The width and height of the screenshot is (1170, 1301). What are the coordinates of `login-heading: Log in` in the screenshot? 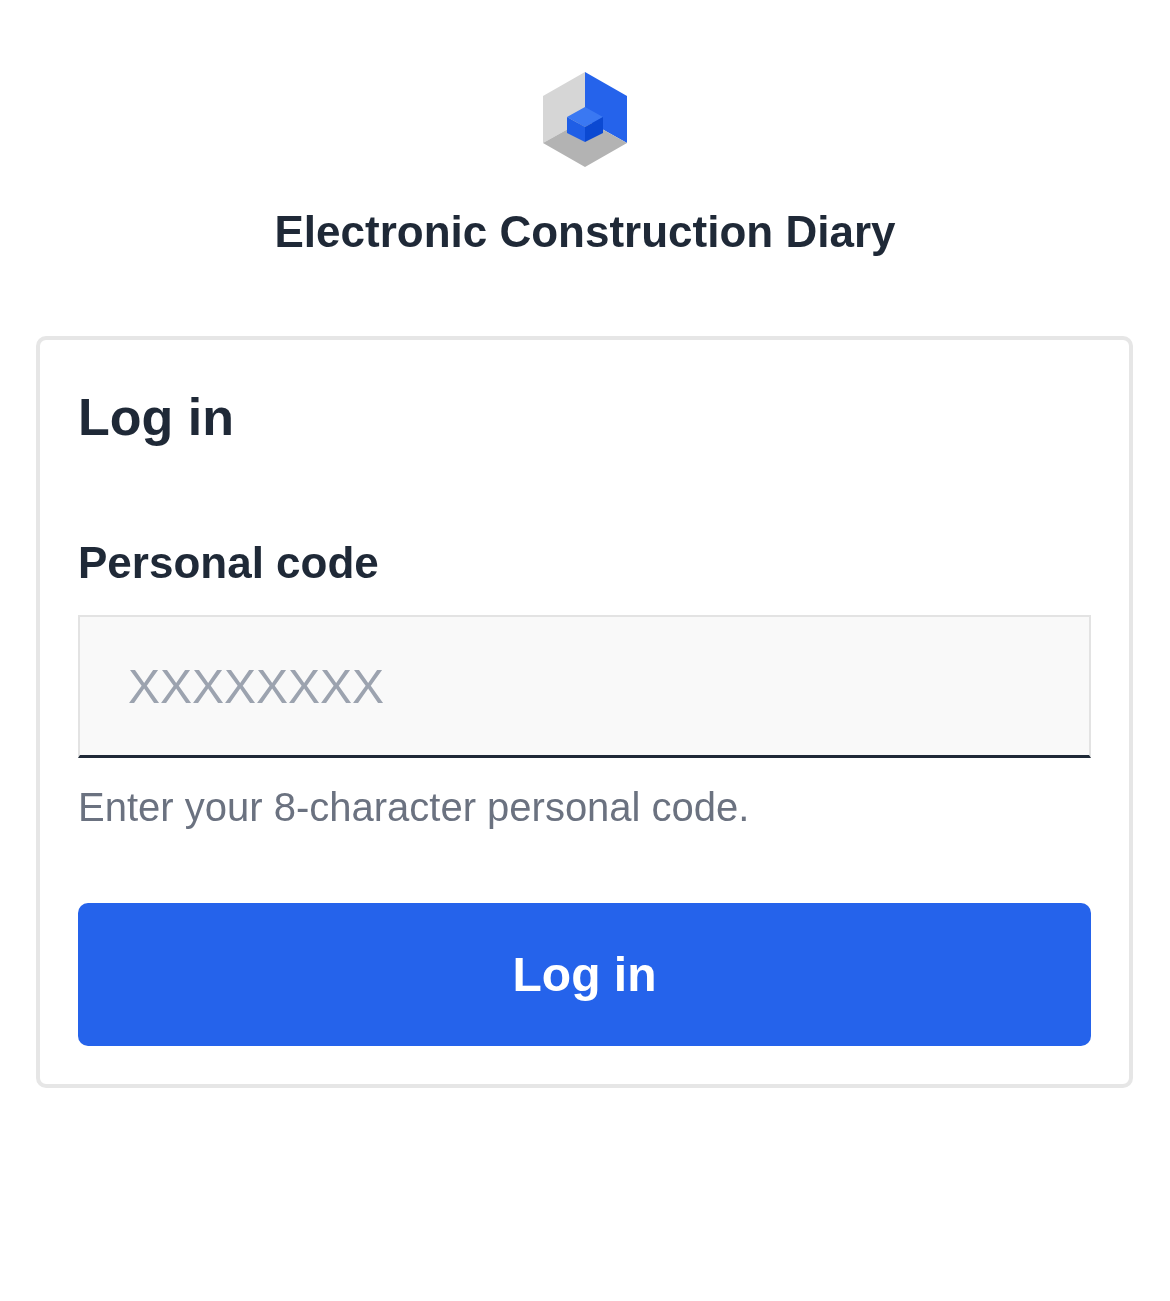 It's located at (156, 417).